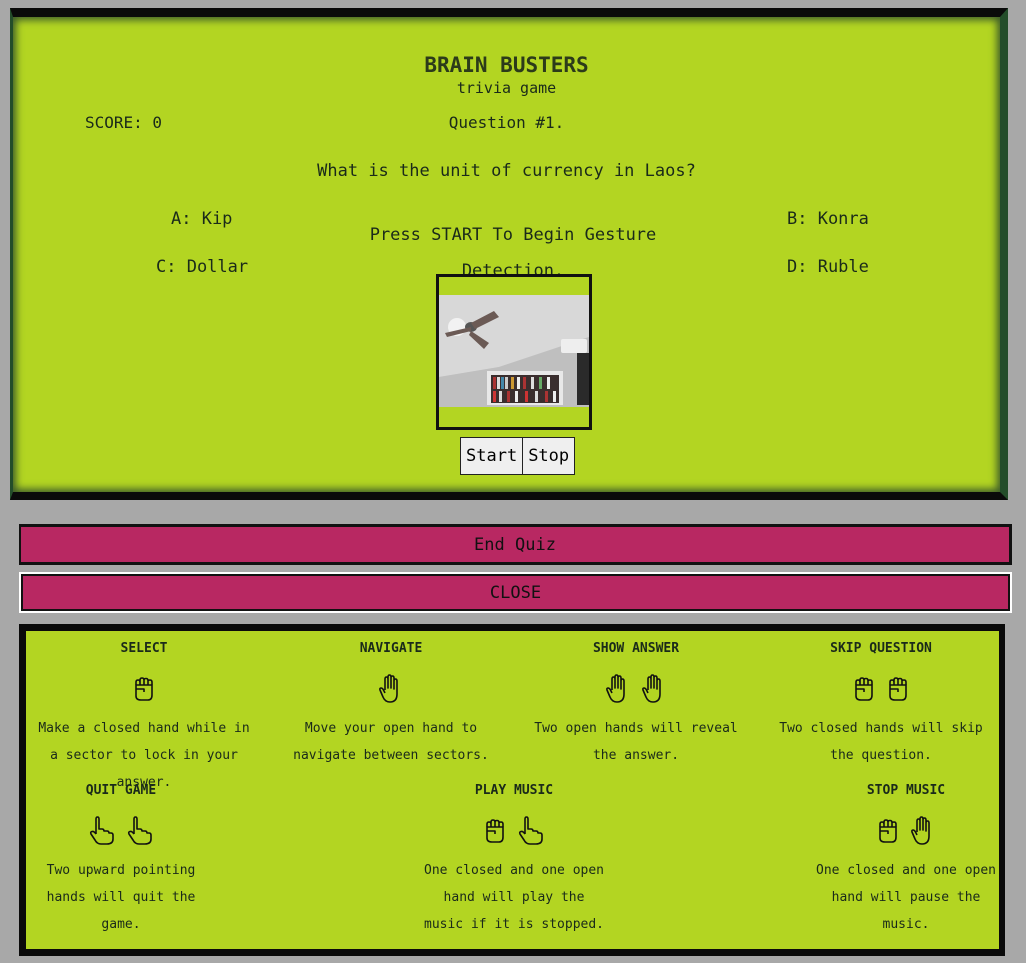  I want to click on detection-controls: Start Stop, so click(518, 456).